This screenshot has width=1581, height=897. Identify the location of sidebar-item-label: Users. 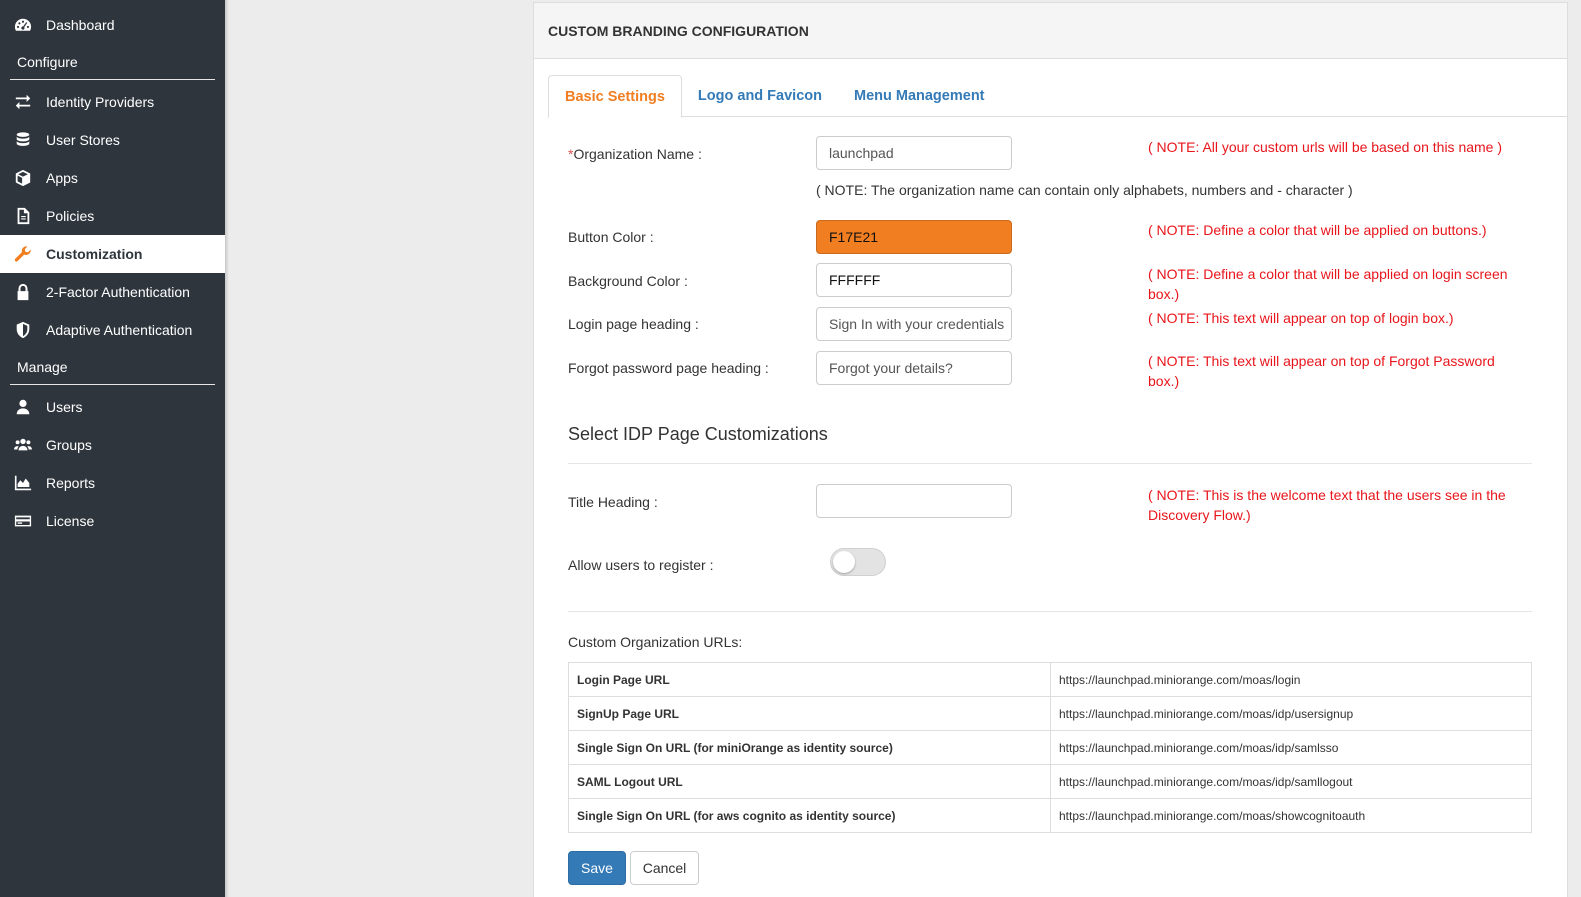
(64, 407).